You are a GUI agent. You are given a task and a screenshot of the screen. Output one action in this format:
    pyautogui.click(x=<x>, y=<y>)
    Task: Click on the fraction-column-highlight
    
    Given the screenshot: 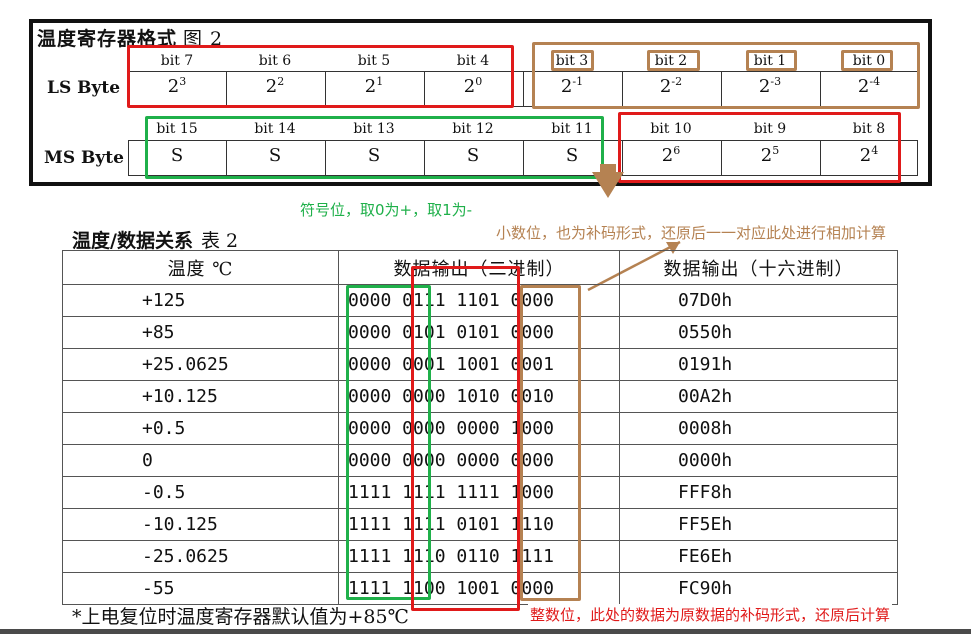 What is the action you would take?
    pyautogui.click(x=550, y=443)
    